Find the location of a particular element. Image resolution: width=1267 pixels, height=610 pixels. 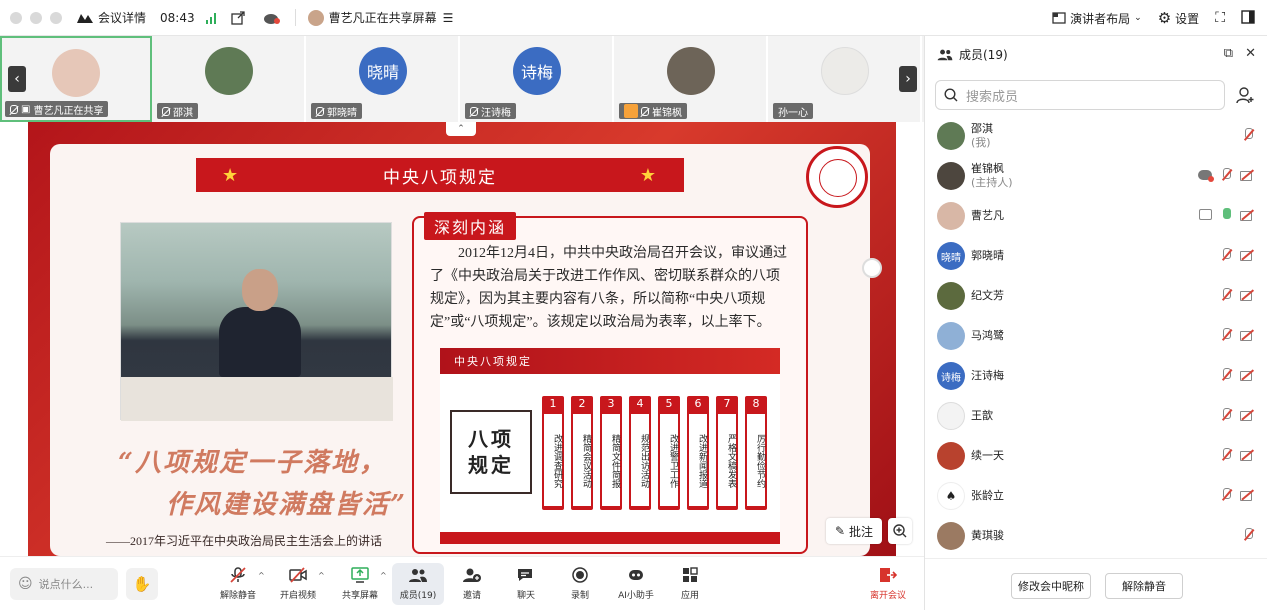

rule-item: 4 规范出访活动 is located at coordinates (640, 453).